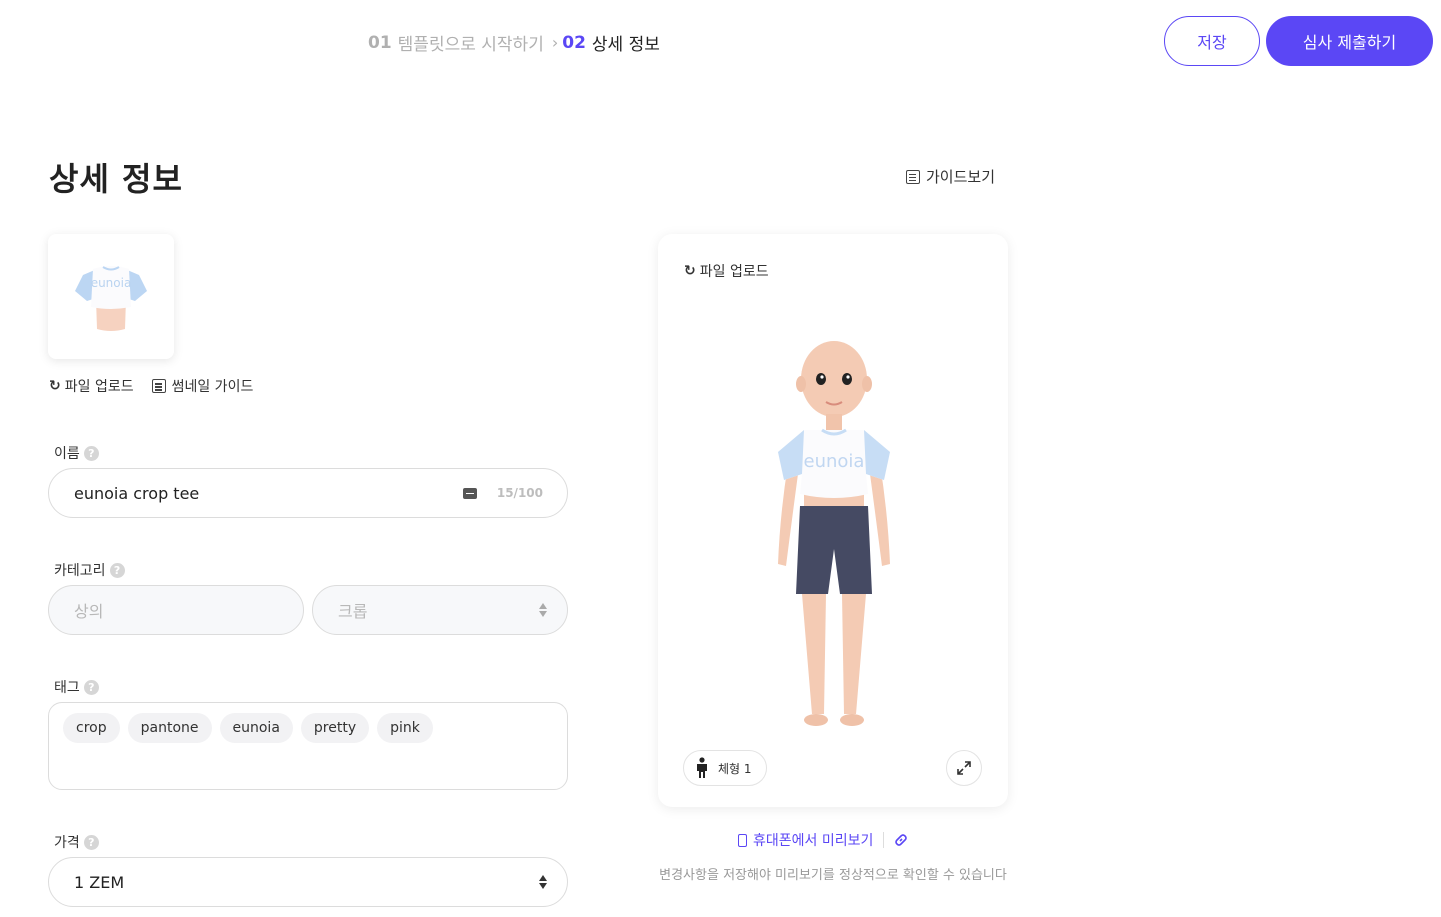  Describe the element at coordinates (625, 45) in the screenshot. I see `step-2-label: 상세 정보` at that location.